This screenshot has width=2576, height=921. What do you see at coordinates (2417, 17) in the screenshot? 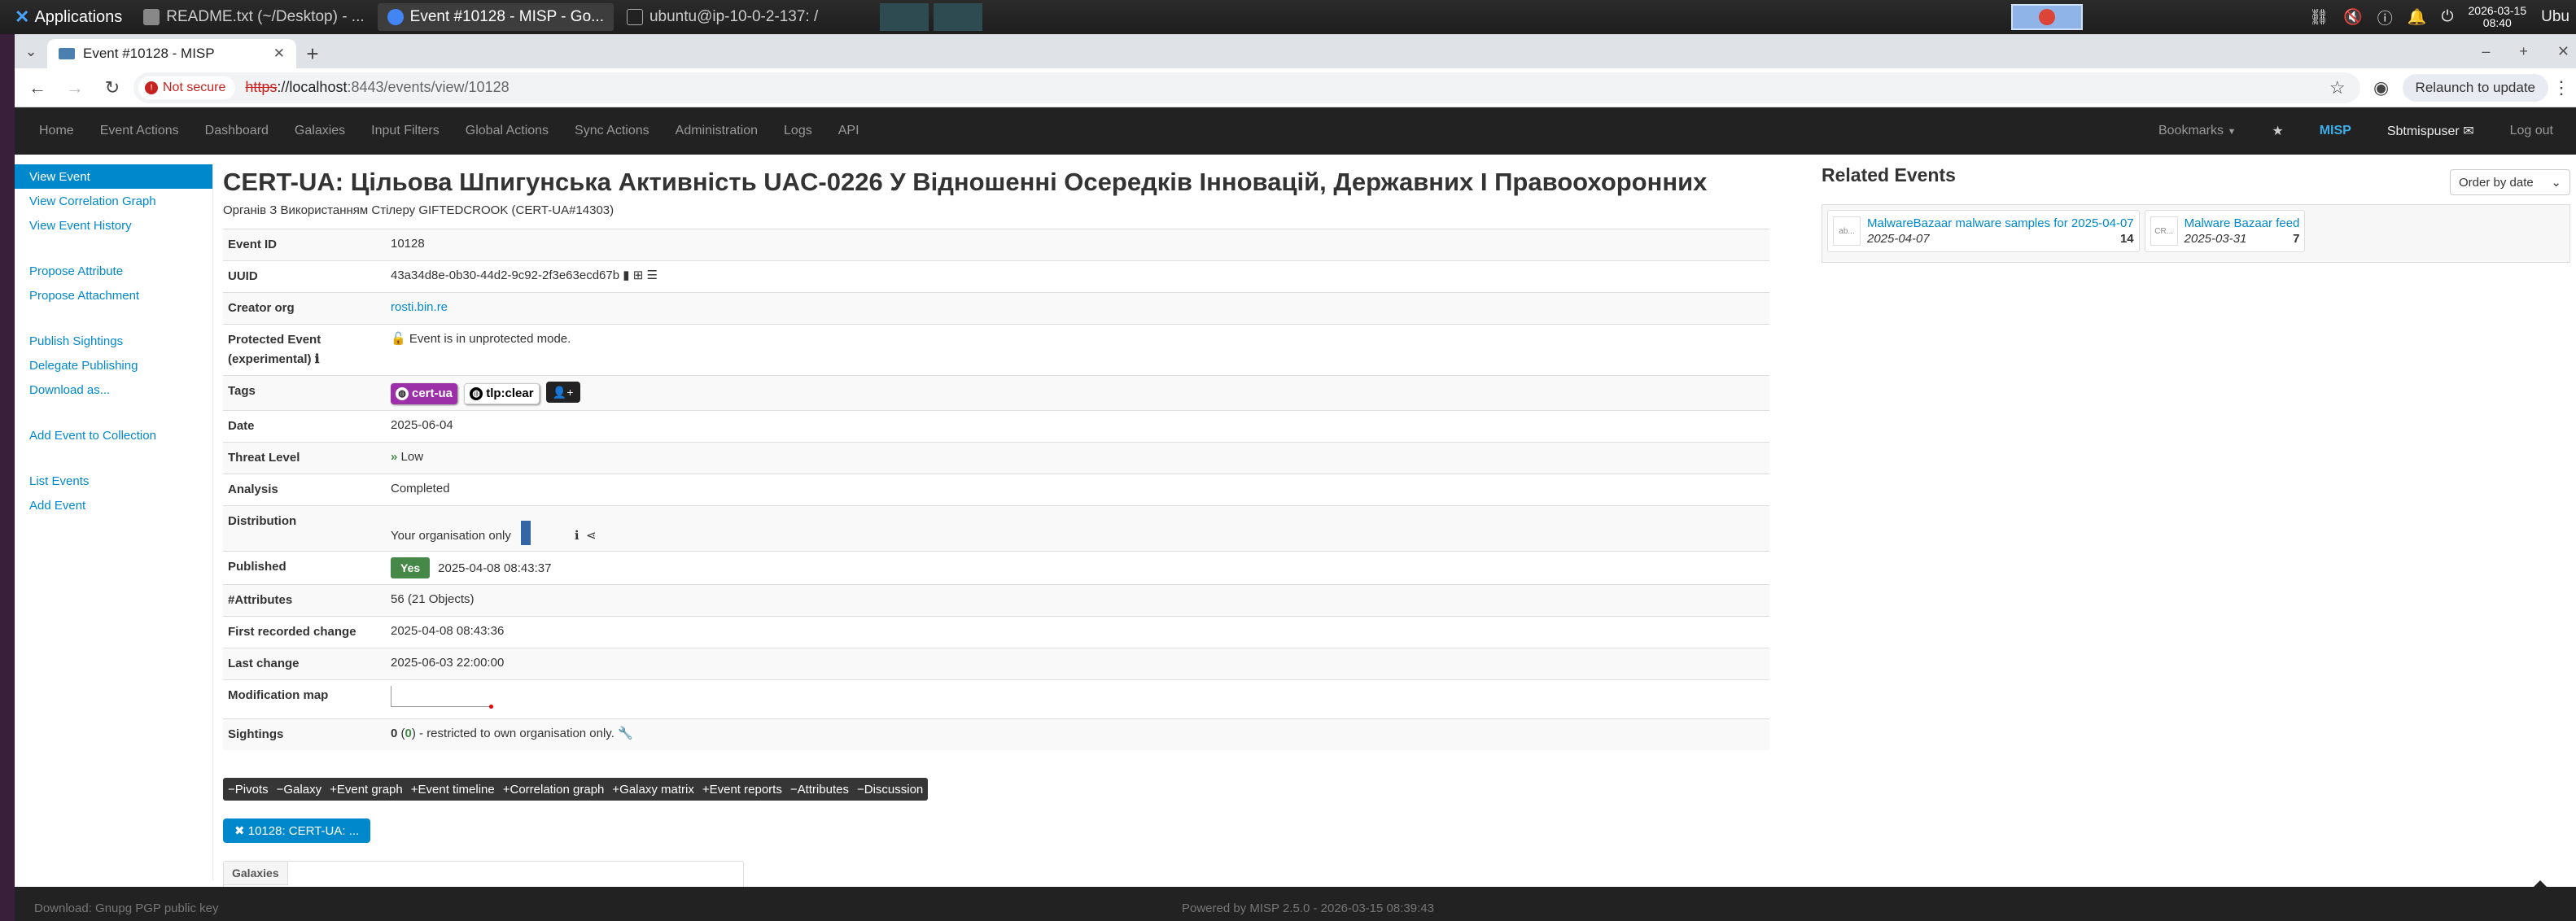
I see `notification-bell-icon: 🔔` at bounding box center [2417, 17].